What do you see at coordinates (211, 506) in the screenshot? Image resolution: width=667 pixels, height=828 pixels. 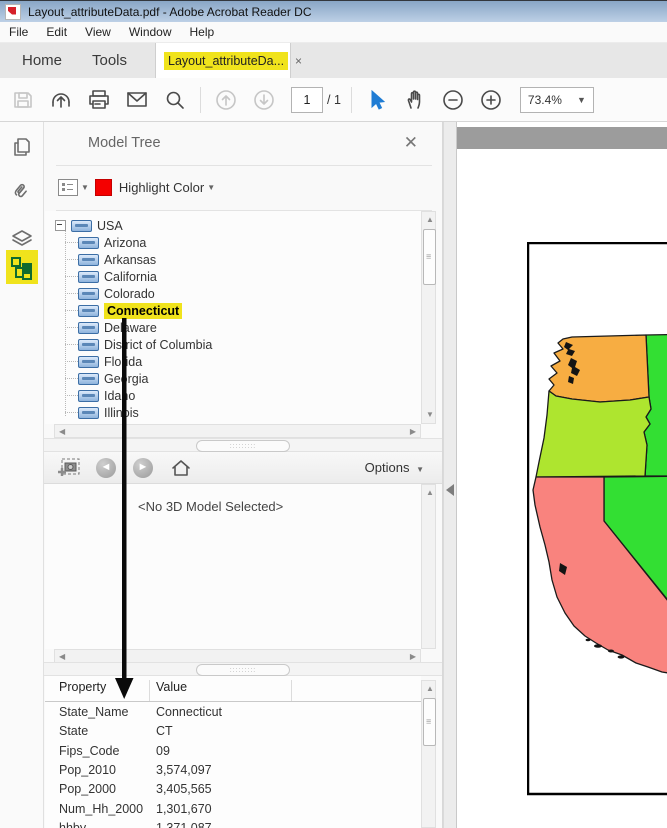 I see `no-model-text: <No 3D Model Selected>` at bounding box center [211, 506].